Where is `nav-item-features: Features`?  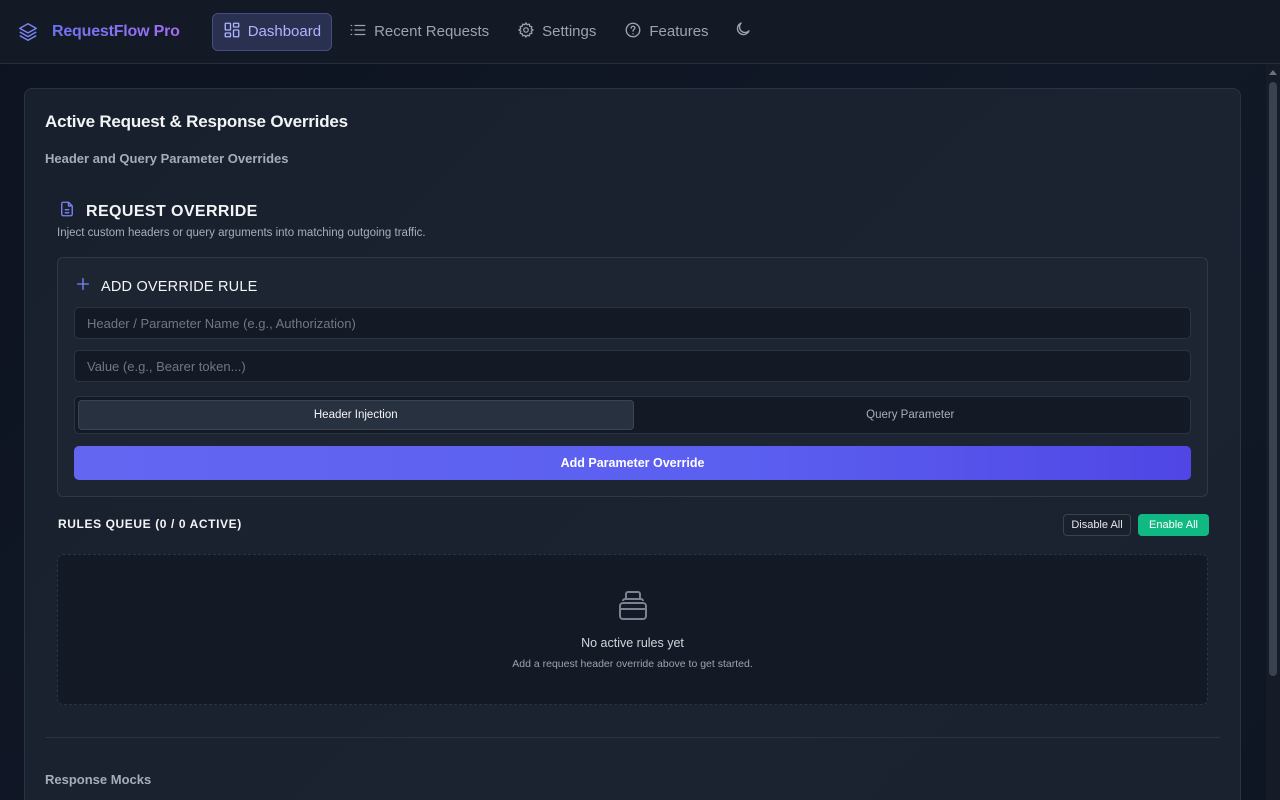
nav-item-features: Features is located at coordinates (666, 32).